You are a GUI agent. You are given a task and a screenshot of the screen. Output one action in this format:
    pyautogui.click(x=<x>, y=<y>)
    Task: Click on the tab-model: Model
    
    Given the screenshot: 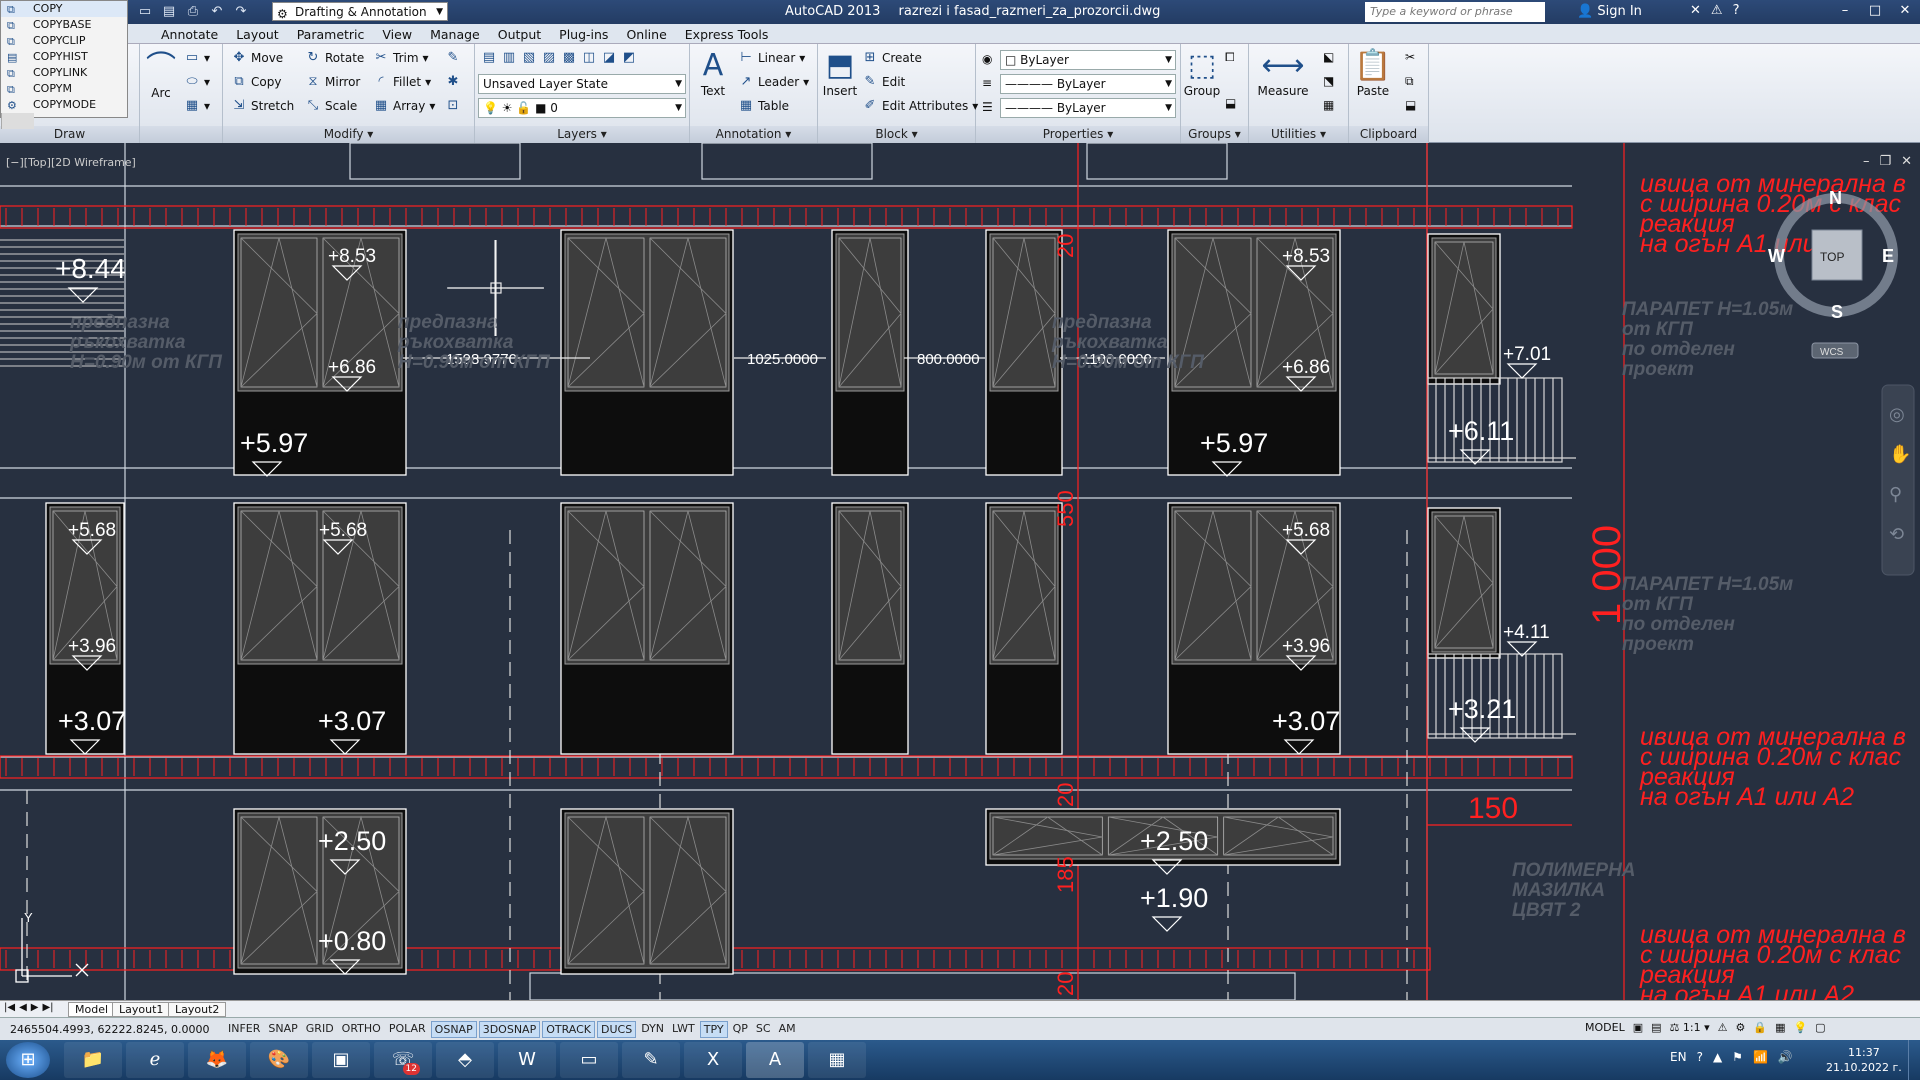 What is the action you would take?
    pyautogui.click(x=92, y=1009)
    